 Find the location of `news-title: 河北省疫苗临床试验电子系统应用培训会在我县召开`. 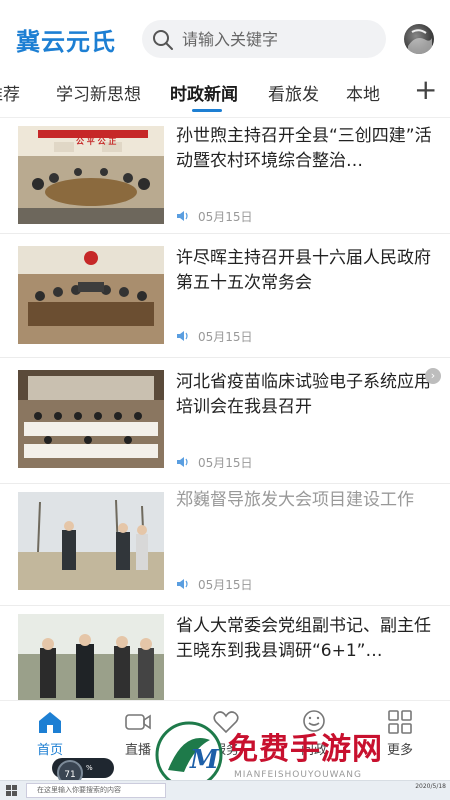

news-title: 河北省疫苗临床试验电子系统应用培训会在我县召开 is located at coordinates (303, 394).